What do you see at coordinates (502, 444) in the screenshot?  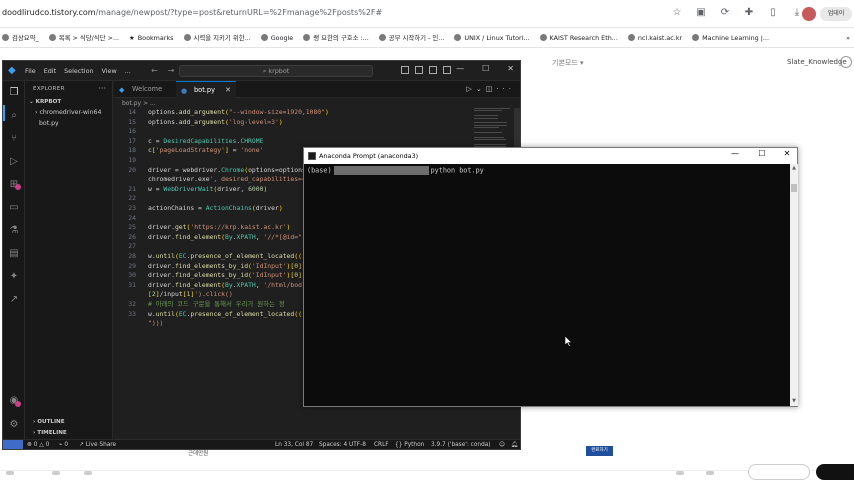 I see `feedback-icon: ☺` at bounding box center [502, 444].